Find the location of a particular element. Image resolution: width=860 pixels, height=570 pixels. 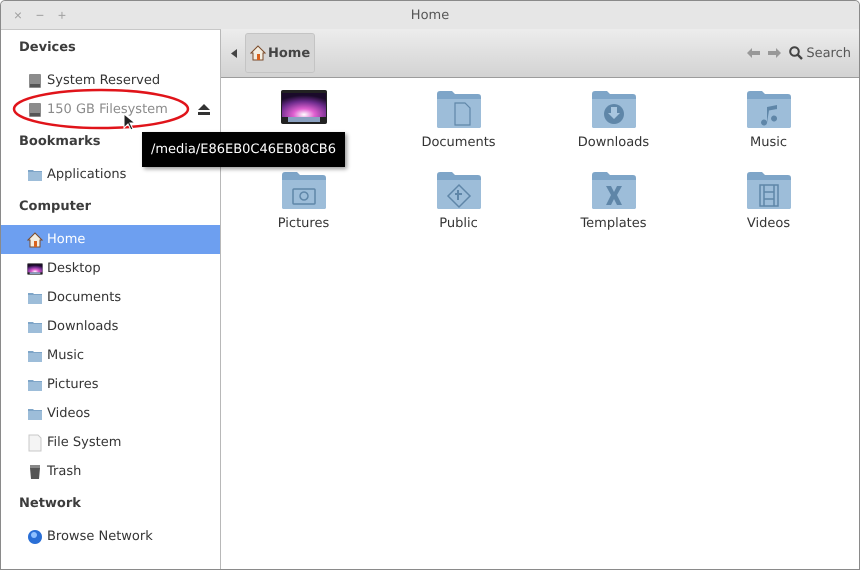

sidebar-item-label: System Reserved is located at coordinates (103, 80).